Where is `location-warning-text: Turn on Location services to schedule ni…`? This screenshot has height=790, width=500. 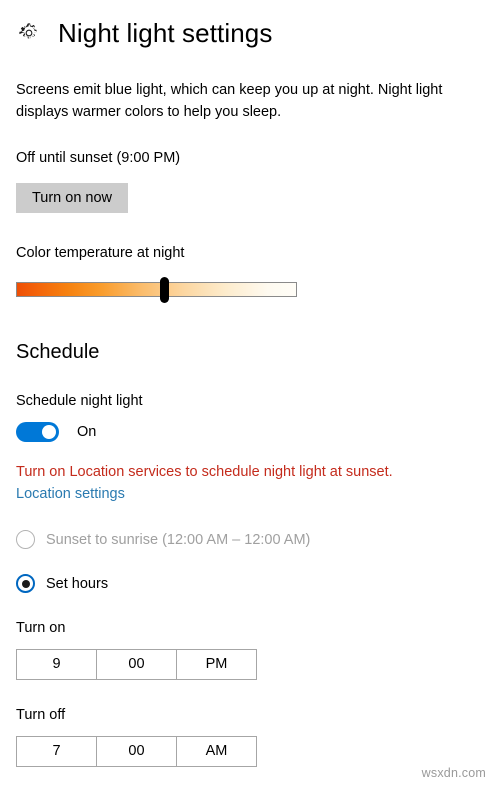
location-warning-text: Turn on Location services to schedule ni… is located at coordinates (204, 472).